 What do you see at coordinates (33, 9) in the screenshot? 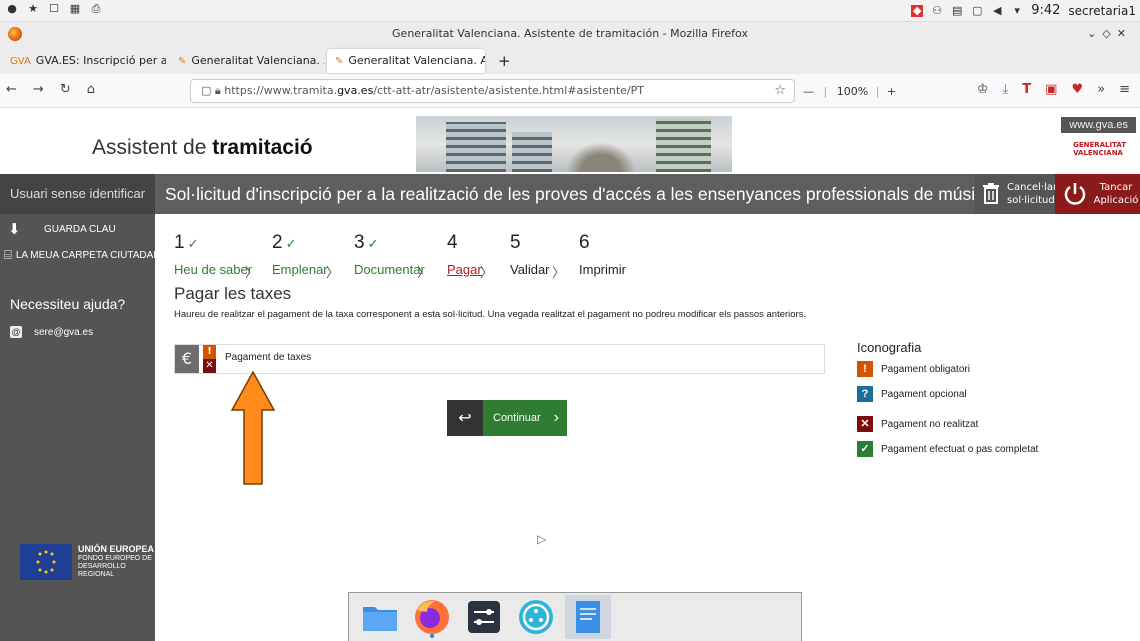
I see `star-icon: ★` at bounding box center [33, 9].